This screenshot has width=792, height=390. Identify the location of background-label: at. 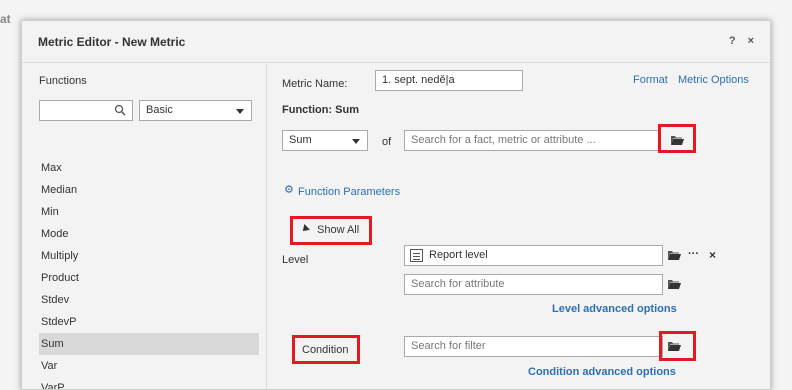
(5, 19).